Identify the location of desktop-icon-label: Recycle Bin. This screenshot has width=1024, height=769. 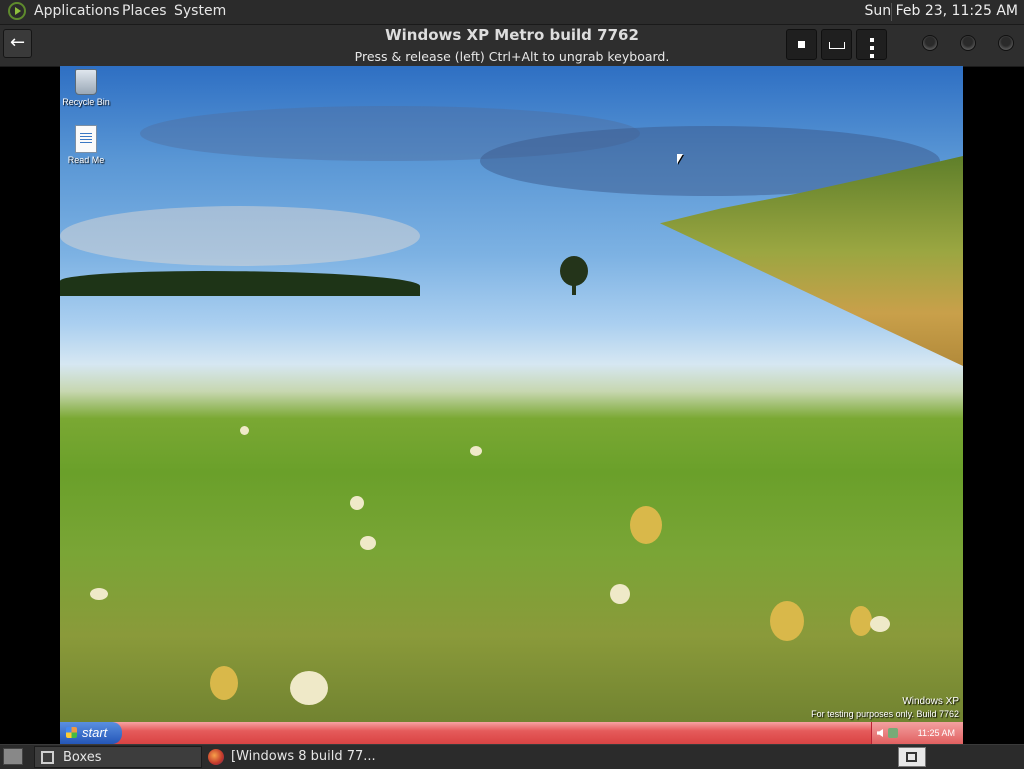
(86, 102).